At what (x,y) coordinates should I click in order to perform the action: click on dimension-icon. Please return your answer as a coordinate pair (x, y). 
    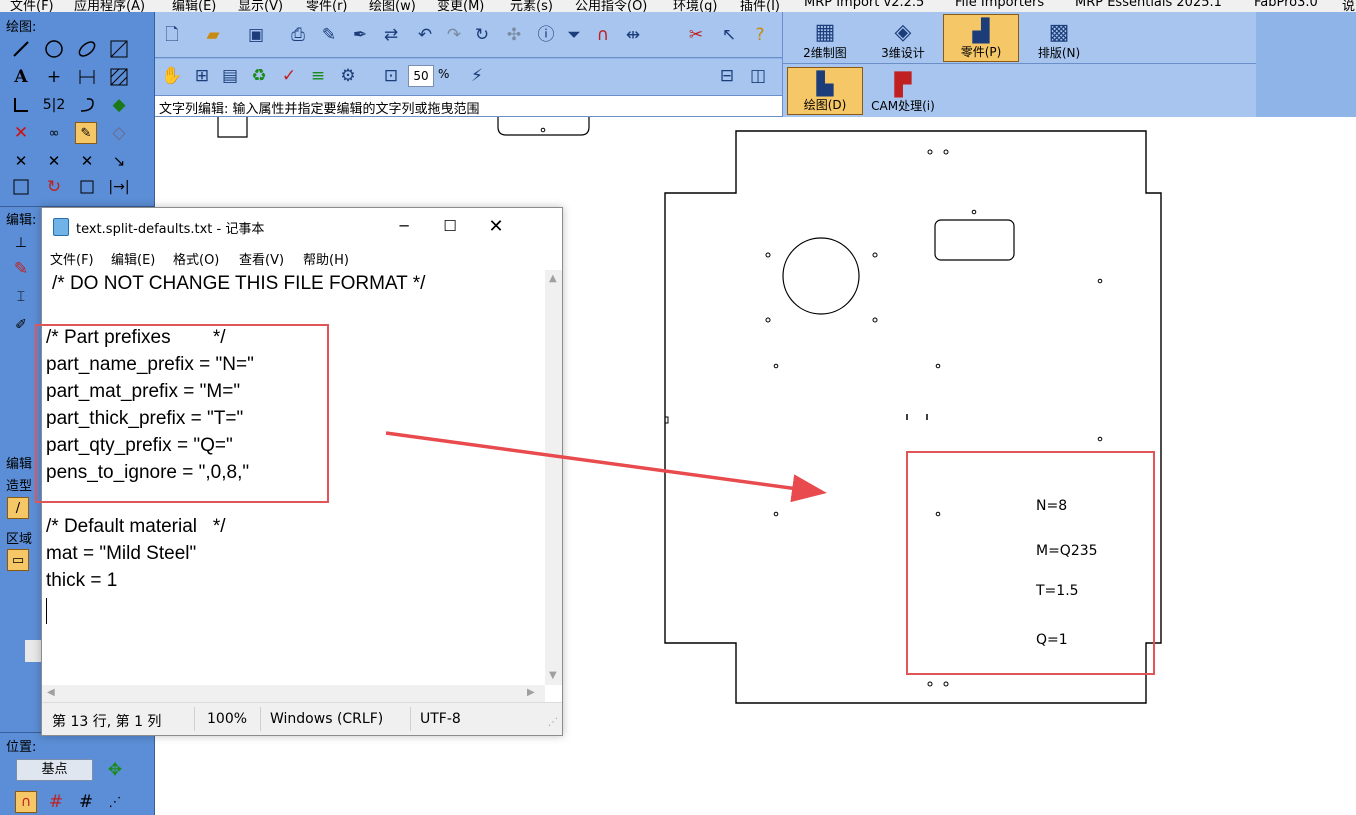
    Looking at the image, I should click on (87, 77).